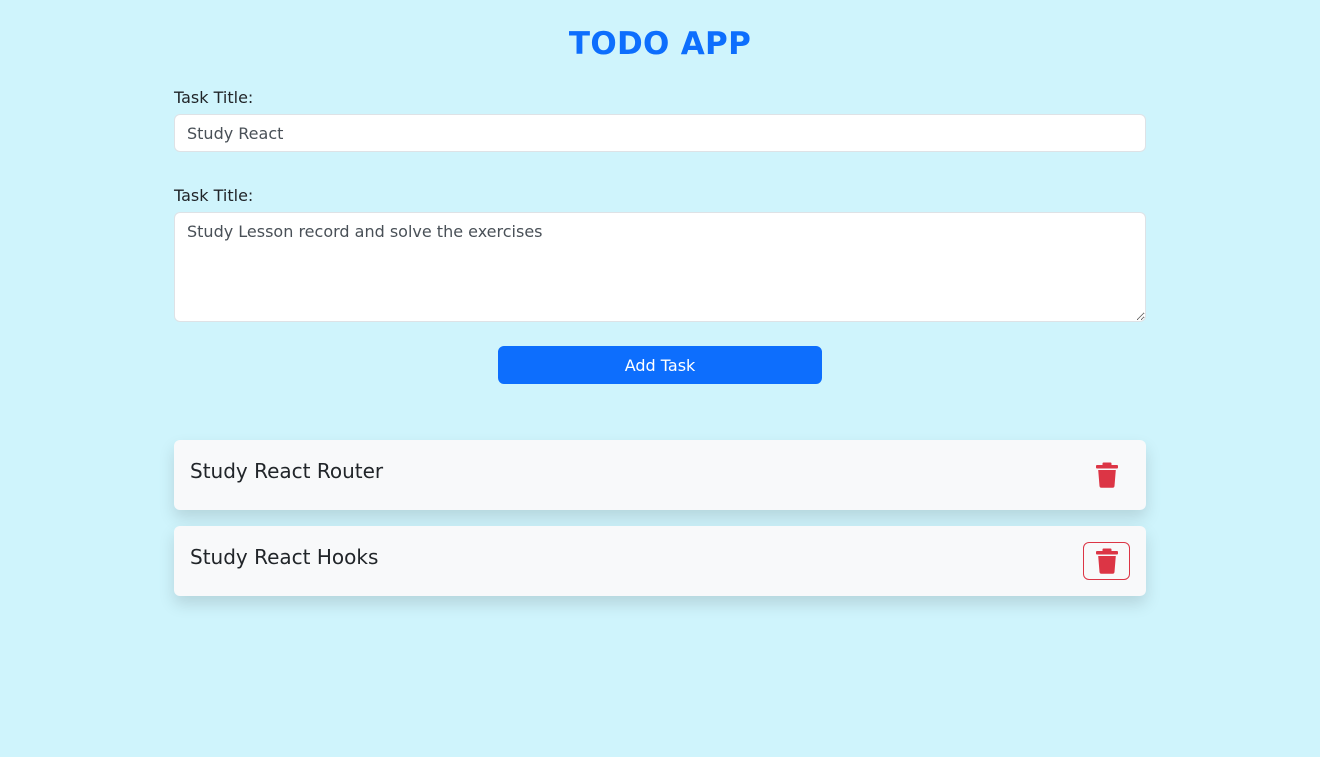 This screenshot has height=757, width=1320. Describe the element at coordinates (660, 561) in the screenshot. I see `task-card: Study React Hooks` at that location.